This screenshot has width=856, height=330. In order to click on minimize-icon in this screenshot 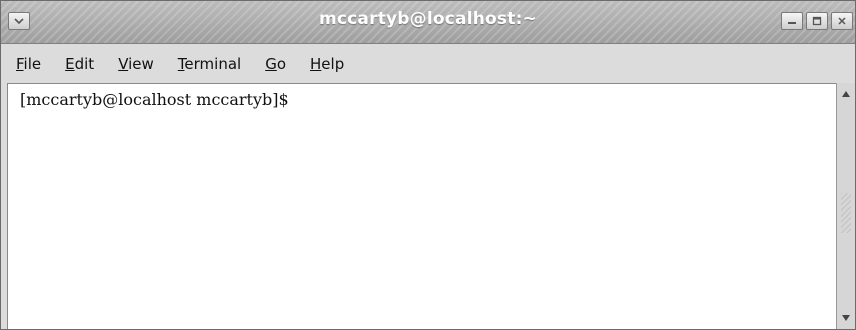, I will do `click(792, 23)`.